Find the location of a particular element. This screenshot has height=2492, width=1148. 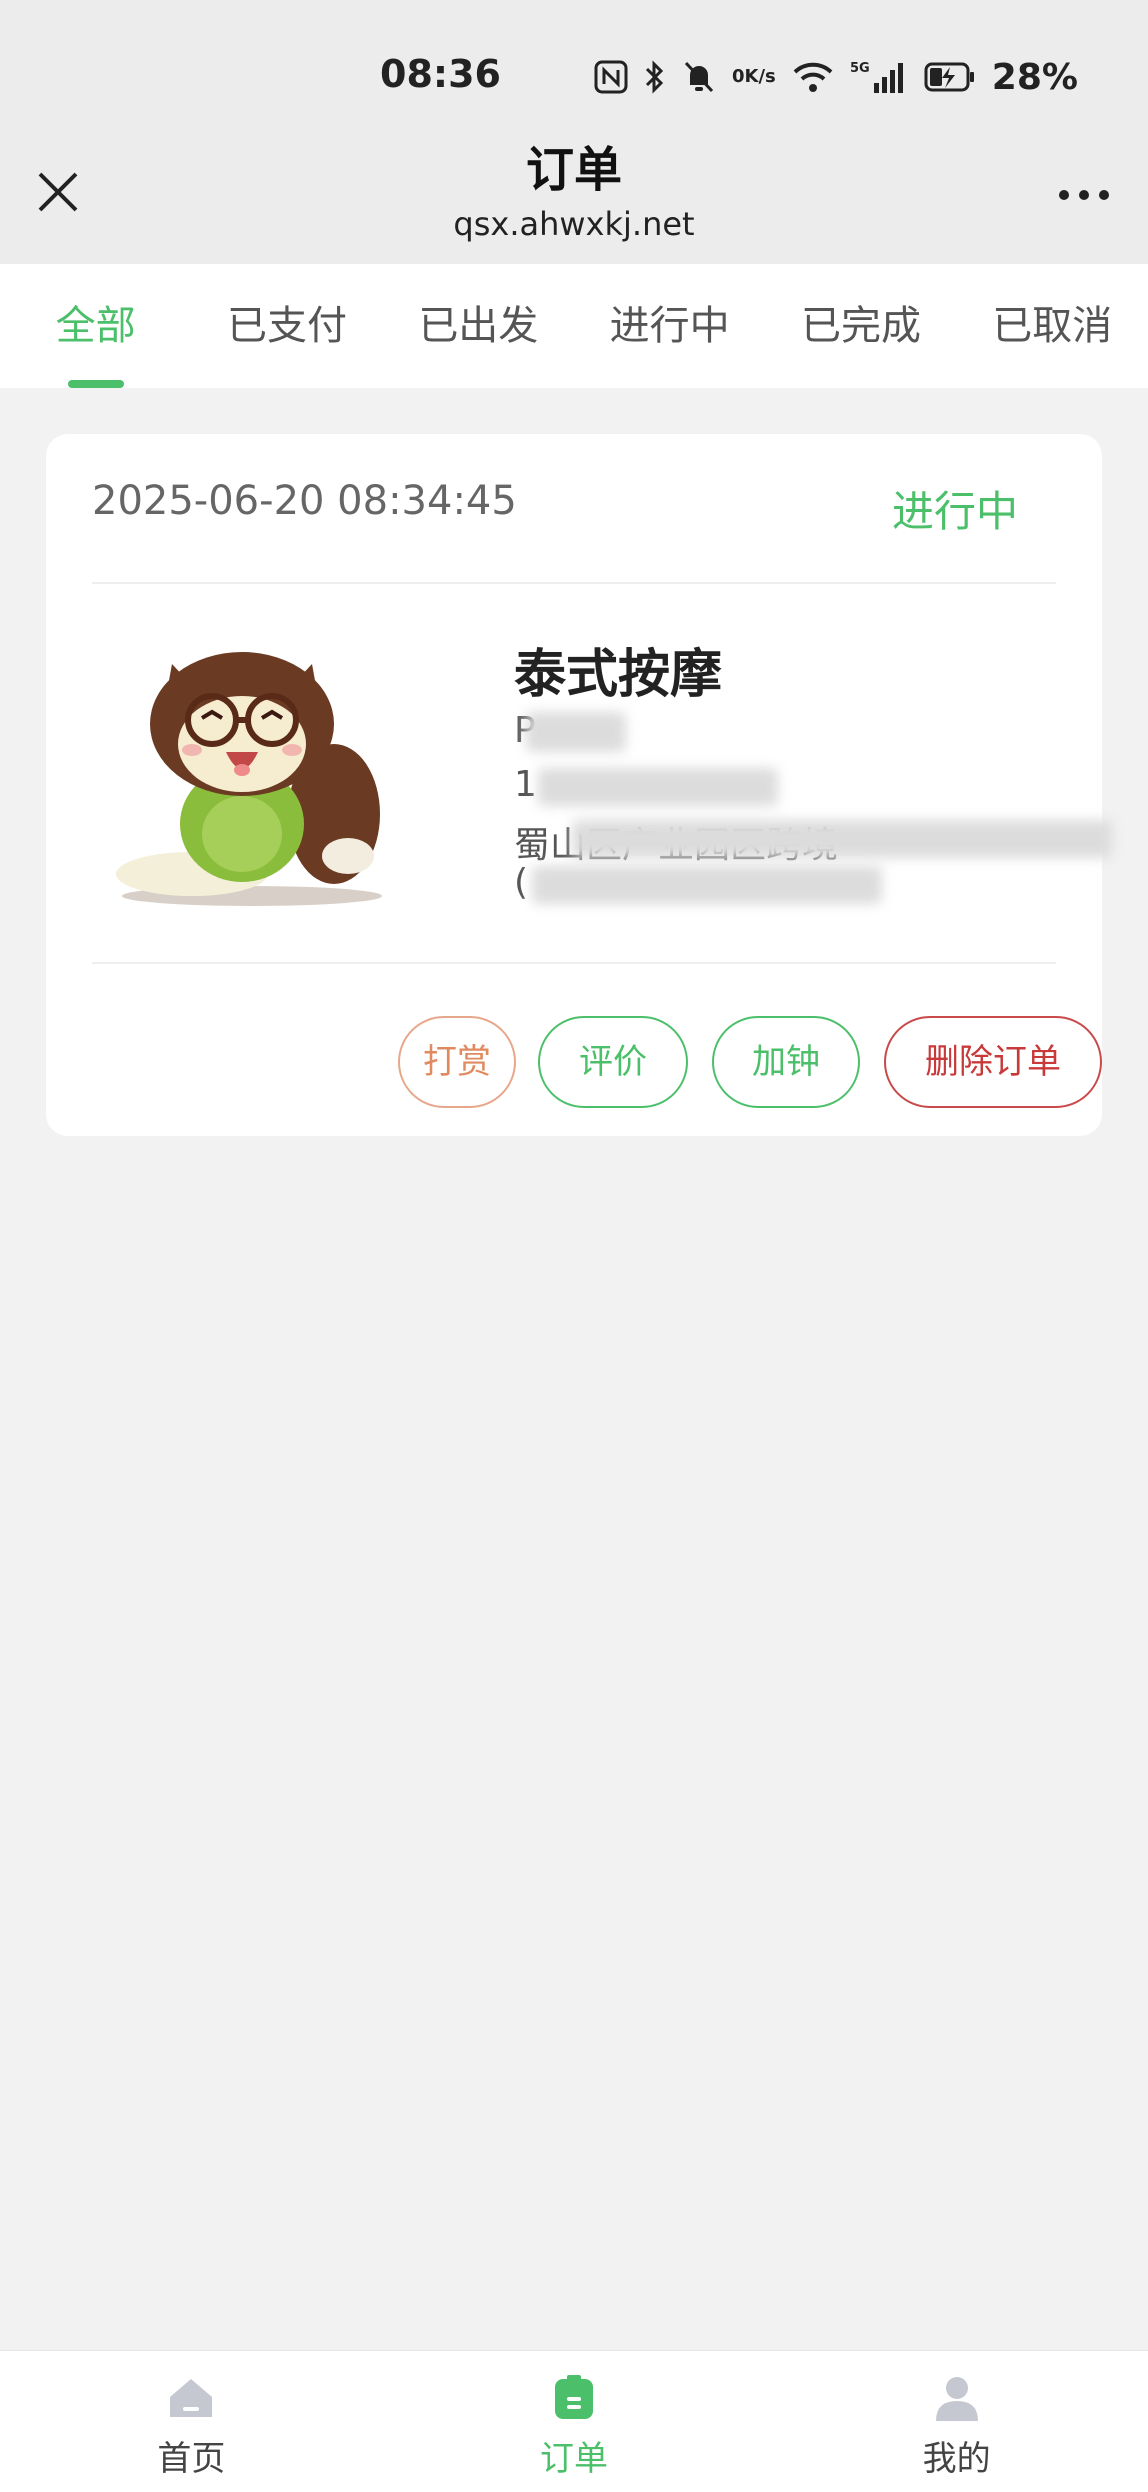

user-icon is located at coordinates (956, 2399).